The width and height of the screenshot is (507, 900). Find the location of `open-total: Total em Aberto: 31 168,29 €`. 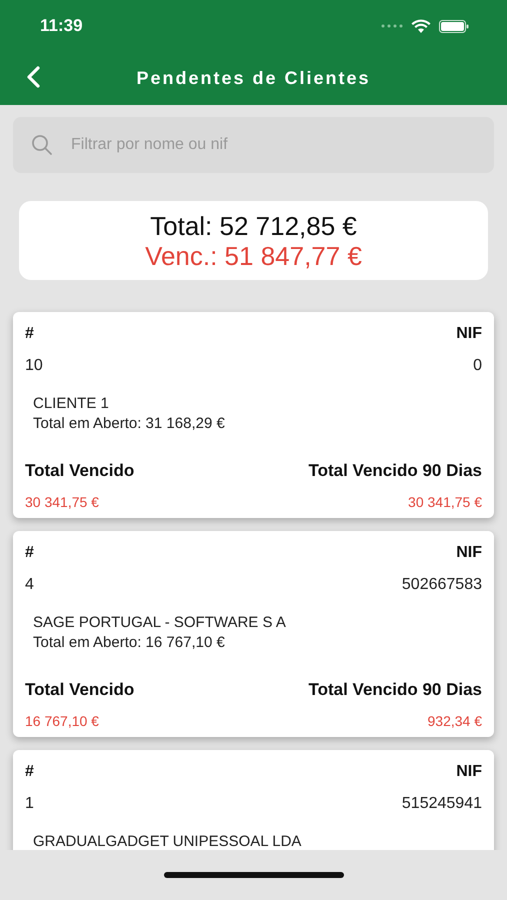

open-total: Total em Aberto: 31 168,29 € is located at coordinates (129, 424).